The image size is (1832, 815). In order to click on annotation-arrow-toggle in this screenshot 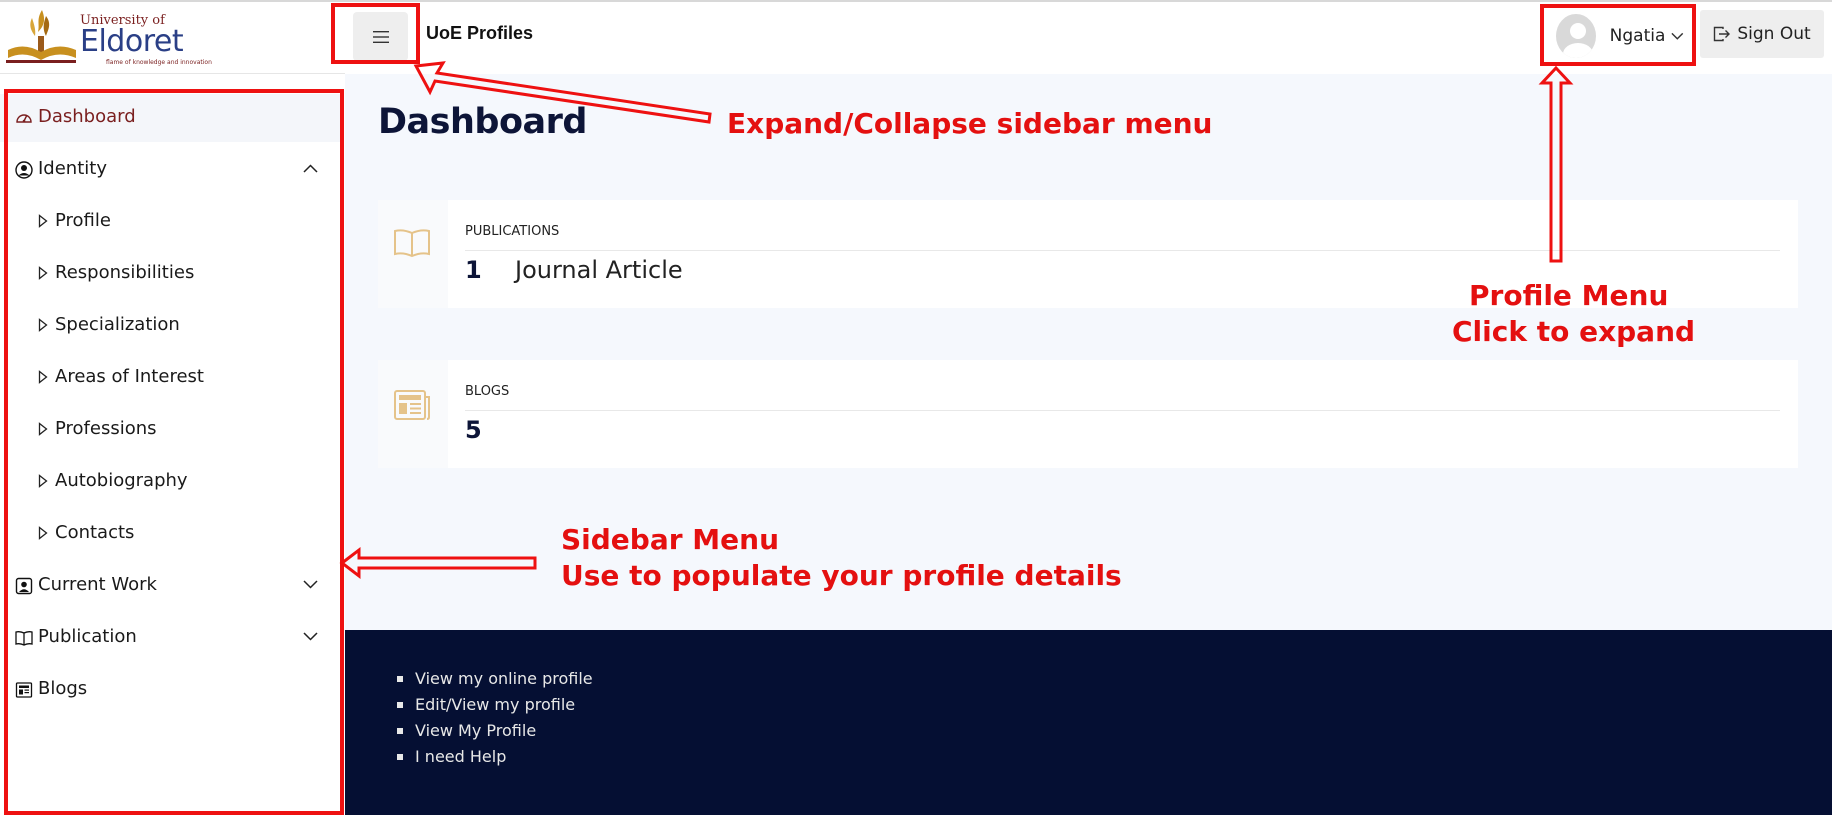, I will do `click(562, 92)`.